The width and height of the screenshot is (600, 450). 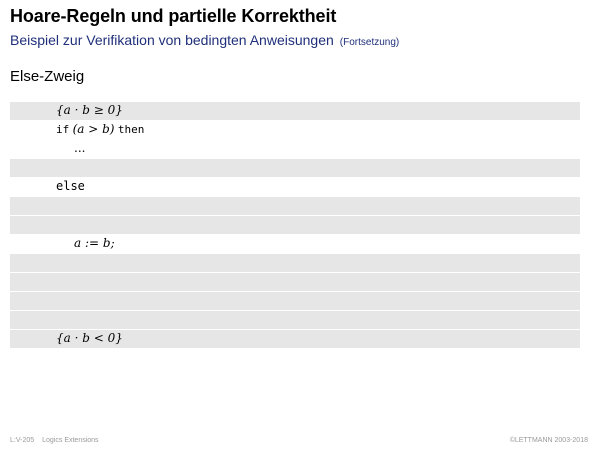 I want to click on footer-left: L:V-205 Logics Extensions, so click(x=54, y=440).